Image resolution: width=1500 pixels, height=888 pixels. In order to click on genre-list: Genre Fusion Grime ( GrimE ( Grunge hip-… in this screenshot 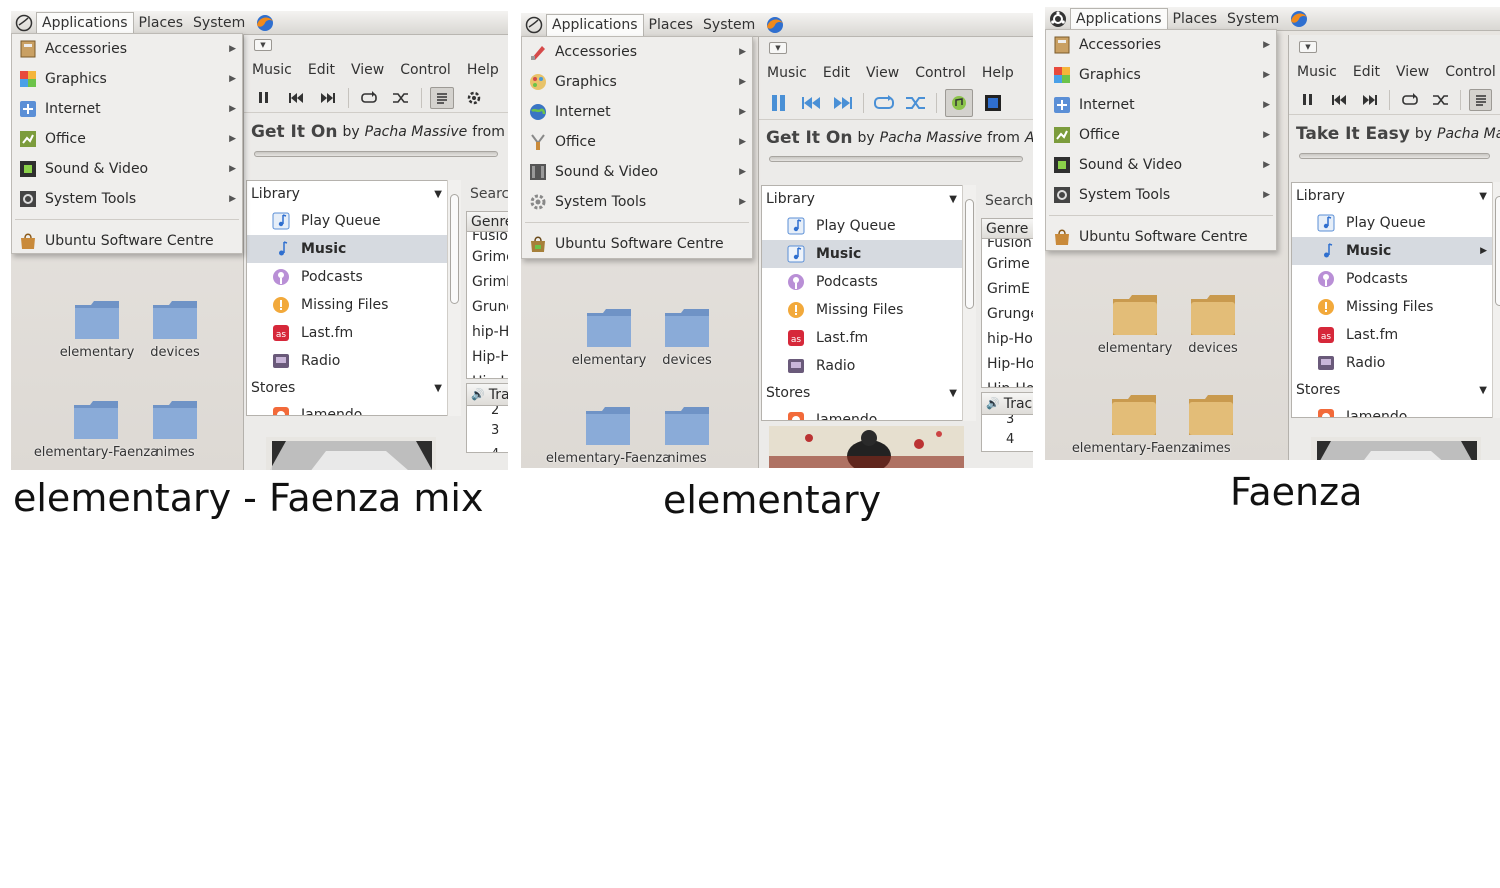, I will do `click(1007, 303)`.